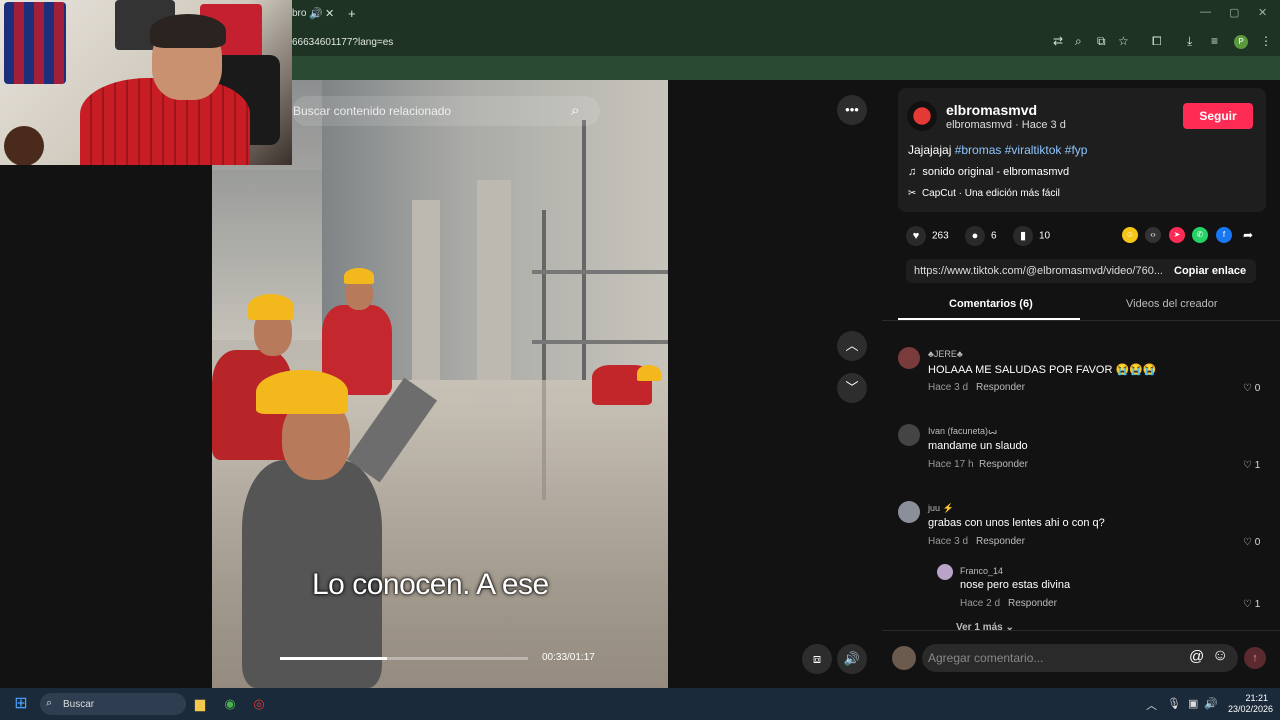 The image size is (1280, 720). Describe the element at coordinates (1234, 12) in the screenshot. I see `maximize-icon: ▢` at that location.